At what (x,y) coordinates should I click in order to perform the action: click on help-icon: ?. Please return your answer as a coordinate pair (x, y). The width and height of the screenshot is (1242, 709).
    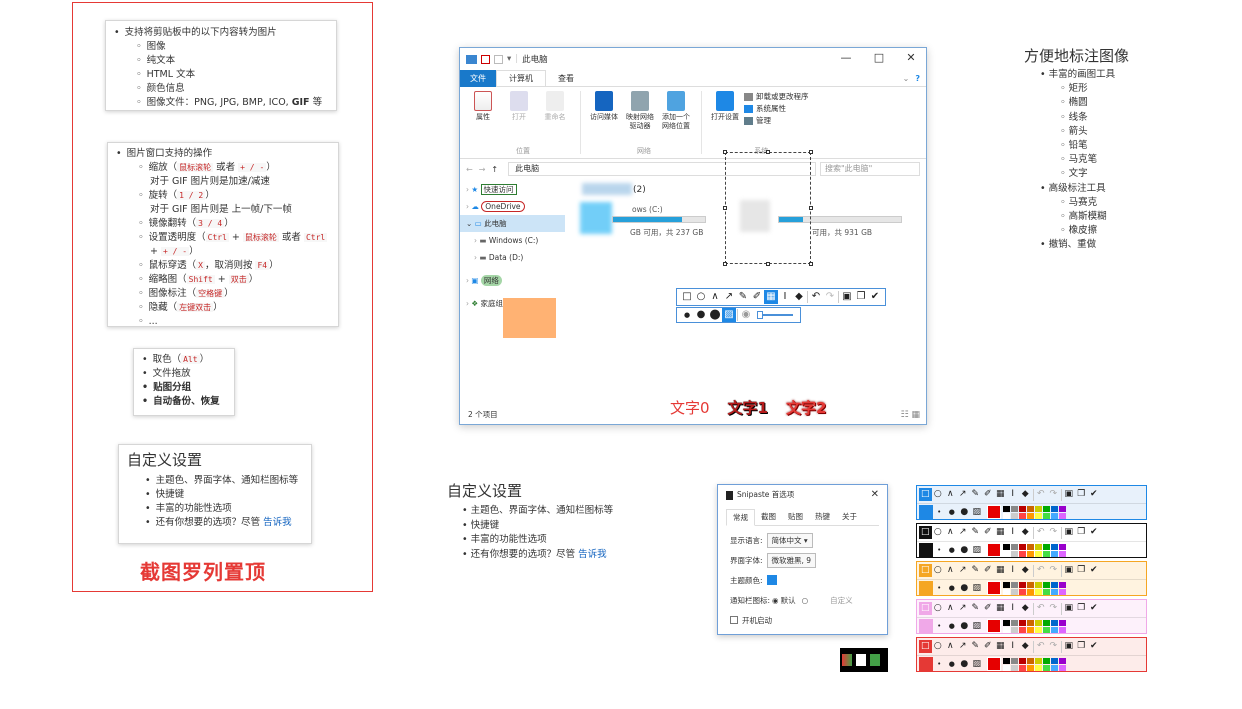
    Looking at the image, I should click on (919, 78).